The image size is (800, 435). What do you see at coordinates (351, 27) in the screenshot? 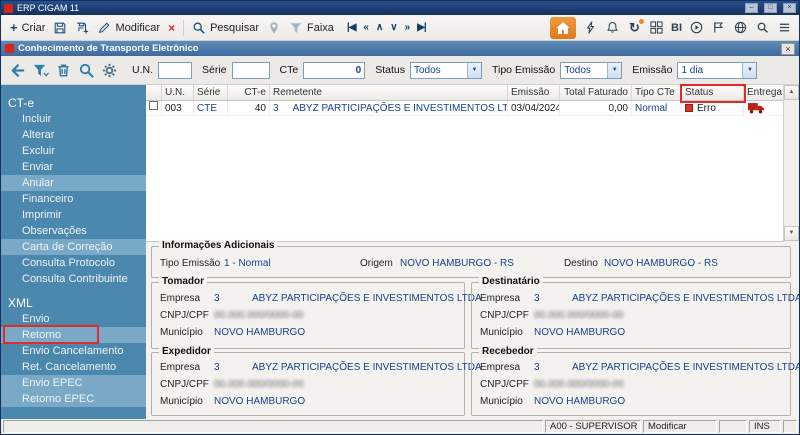
I see `nav-first-button: |◀` at bounding box center [351, 27].